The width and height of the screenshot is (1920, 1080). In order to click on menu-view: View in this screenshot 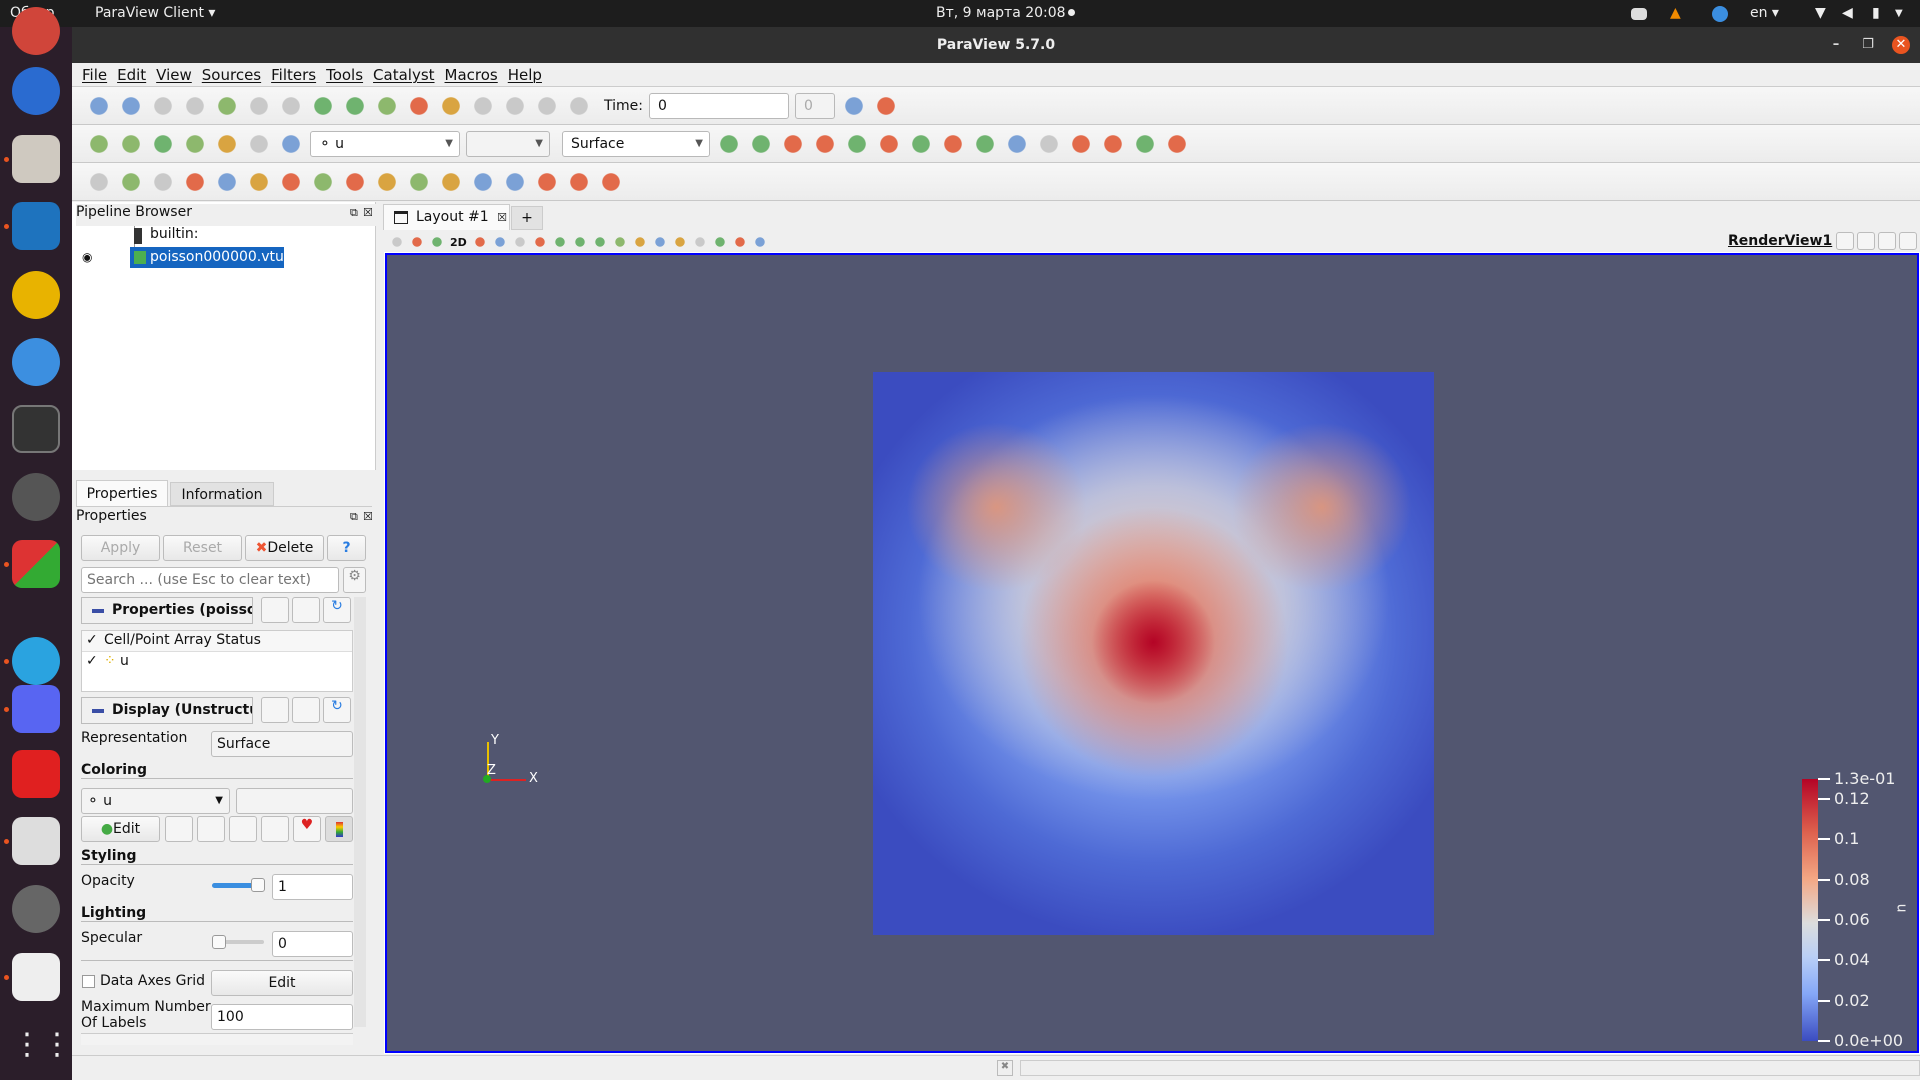, I will do `click(174, 75)`.